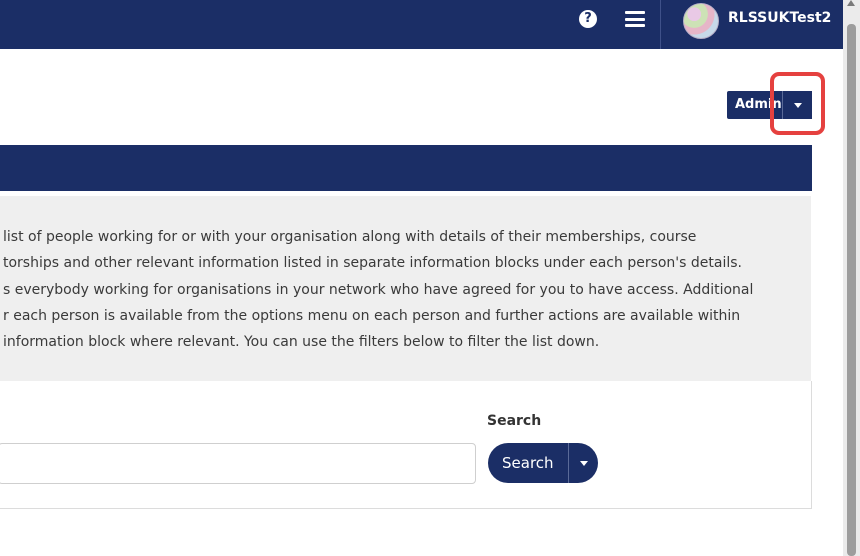 The image size is (860, 556). I want to click on search-button-group: Search, so click(543, 463).